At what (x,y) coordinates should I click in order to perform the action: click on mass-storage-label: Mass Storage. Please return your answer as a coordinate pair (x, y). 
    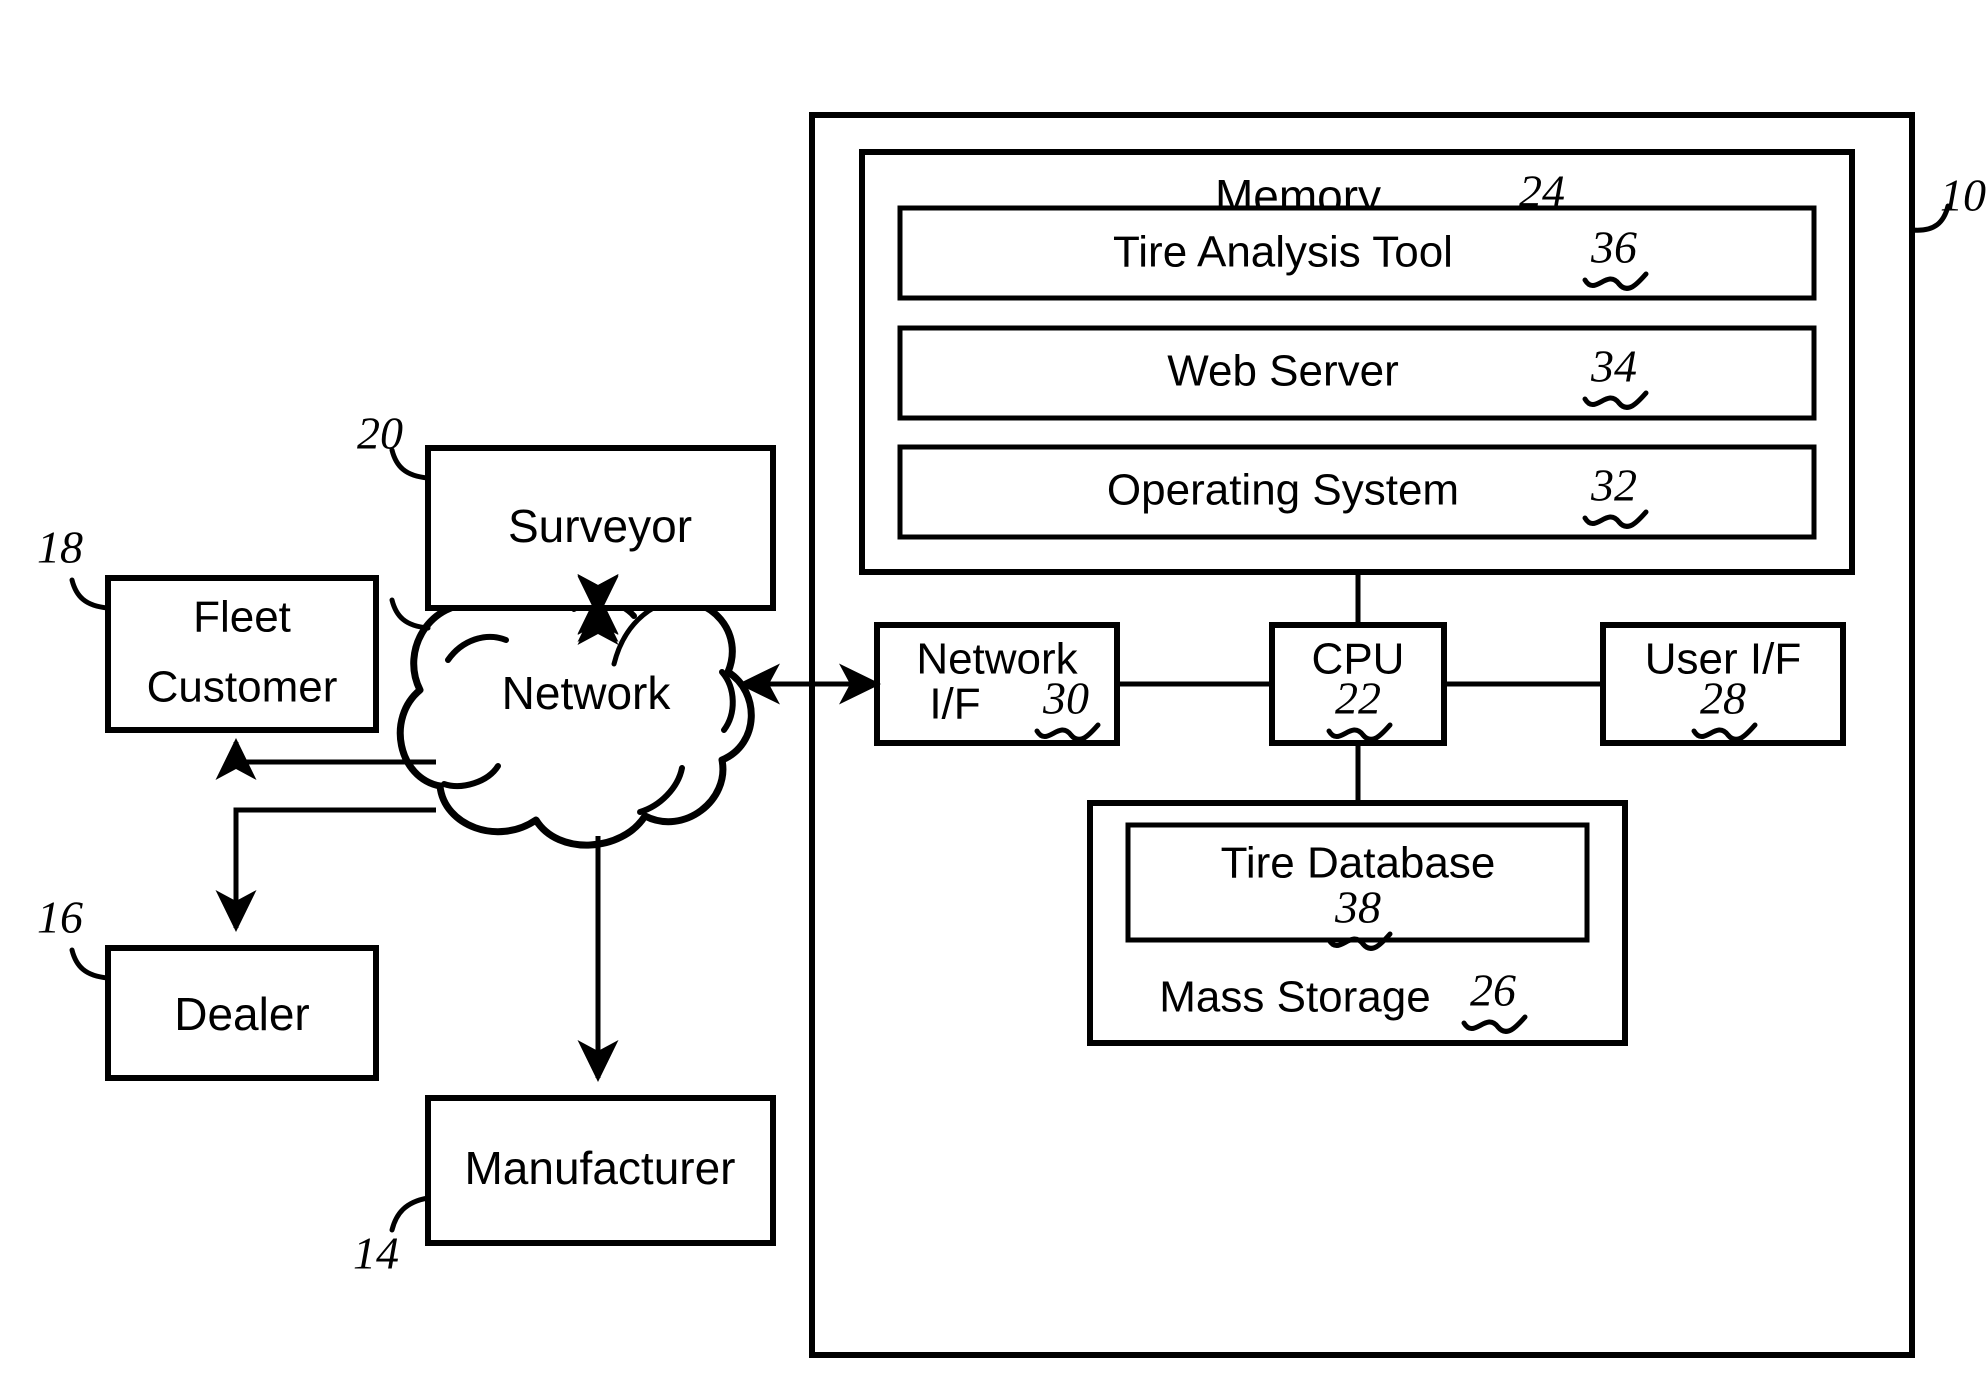
    Looking at the image, I should click on (1294, 997).